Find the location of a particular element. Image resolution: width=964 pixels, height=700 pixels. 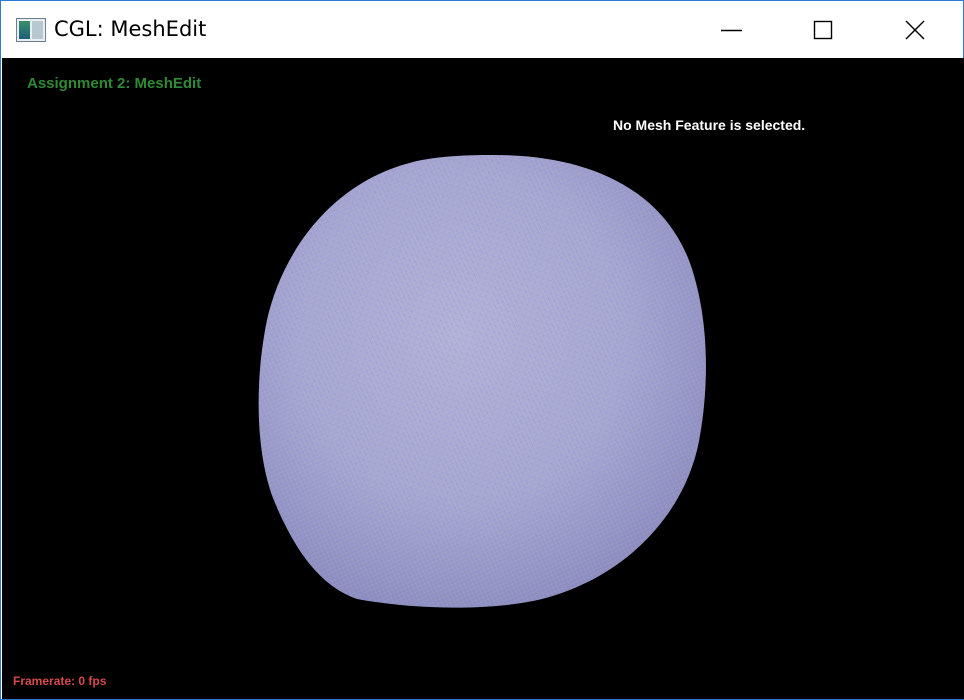

app-icon-pane-left is located at coordinates (24, 30).